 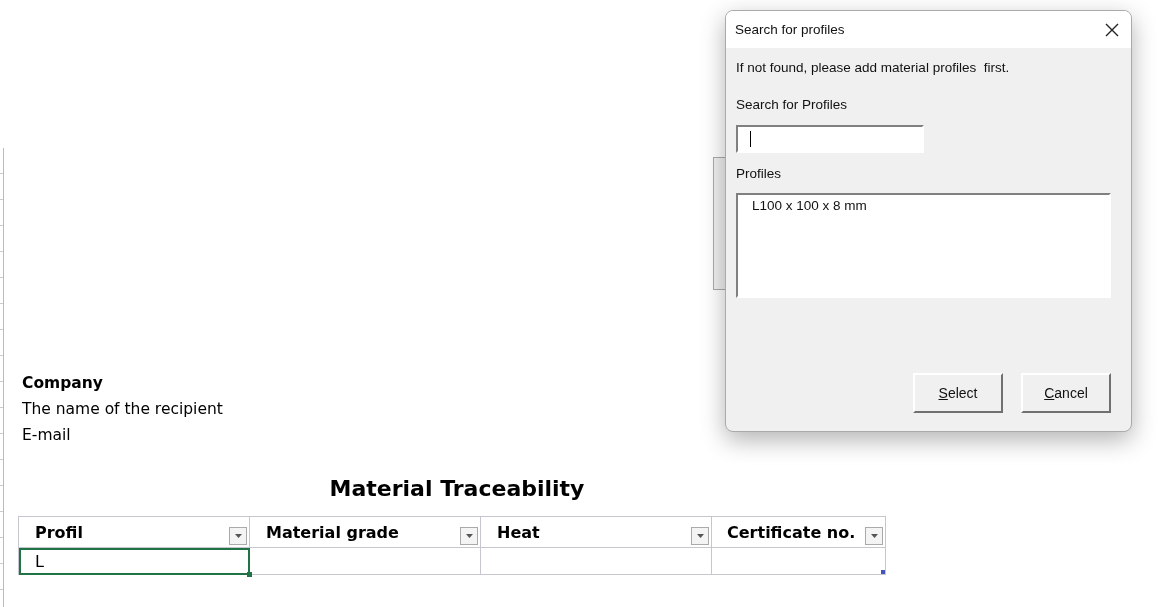 I want to click on recipient-text: E-mail, so click(x=46, y=435).